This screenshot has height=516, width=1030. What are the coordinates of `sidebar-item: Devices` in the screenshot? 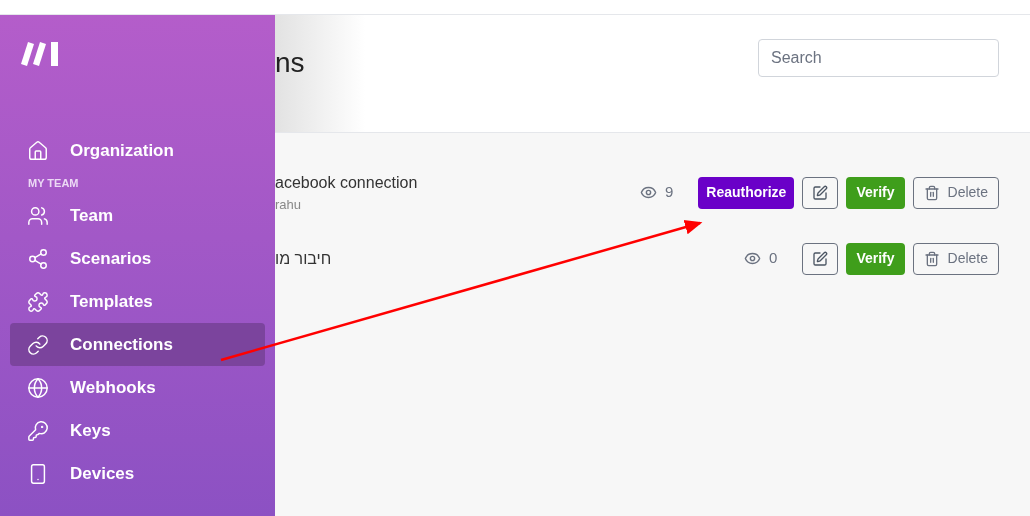 It's located at (137, 473).